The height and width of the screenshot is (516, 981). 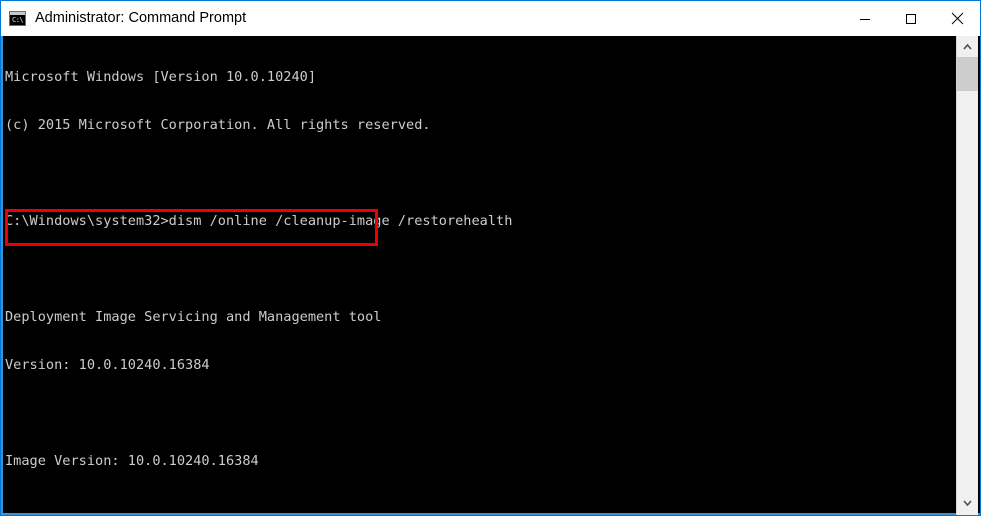 I want to click on console-icon: C:\, so click(x=17, y=18).